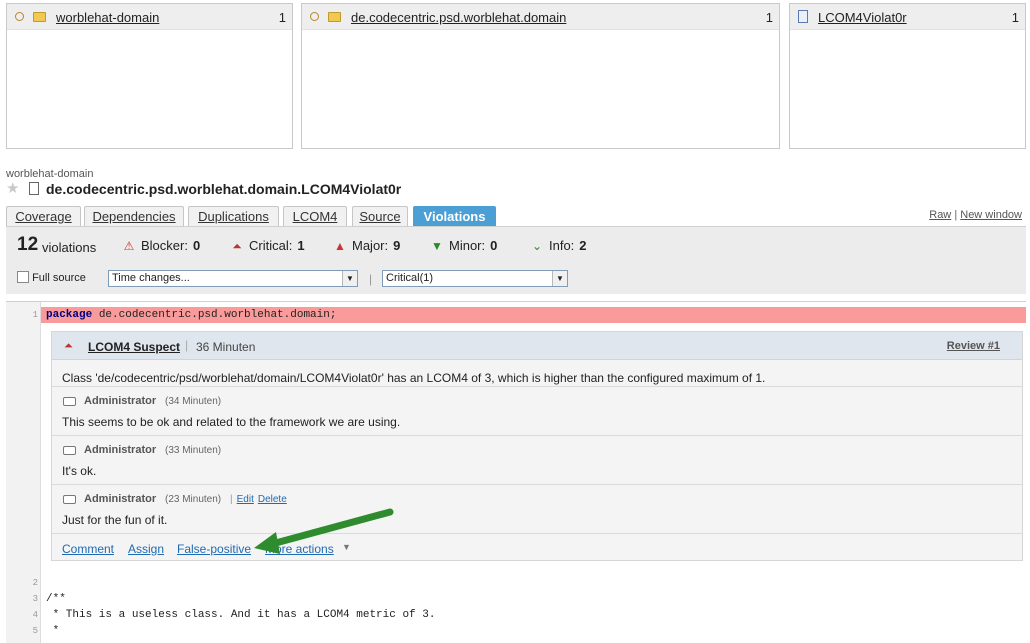  Describe the element at coordinates (53, 631) in the screenshot. I see `code-line-5: *` at that location.